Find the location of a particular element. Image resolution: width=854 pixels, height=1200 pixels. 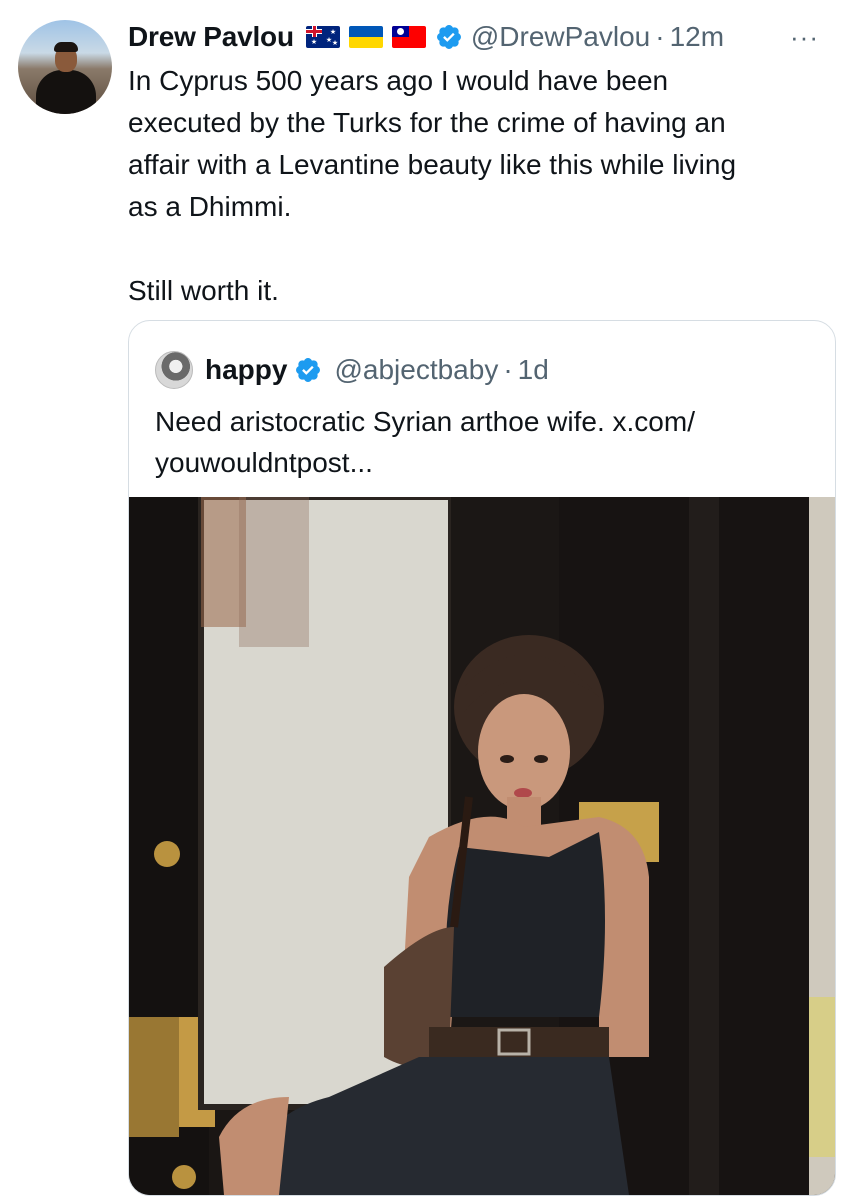

tweet-header: Drew Pavlou ★ ★ ★ ★ @DrewPavlou · 12m is located at coordinates (426, 37).